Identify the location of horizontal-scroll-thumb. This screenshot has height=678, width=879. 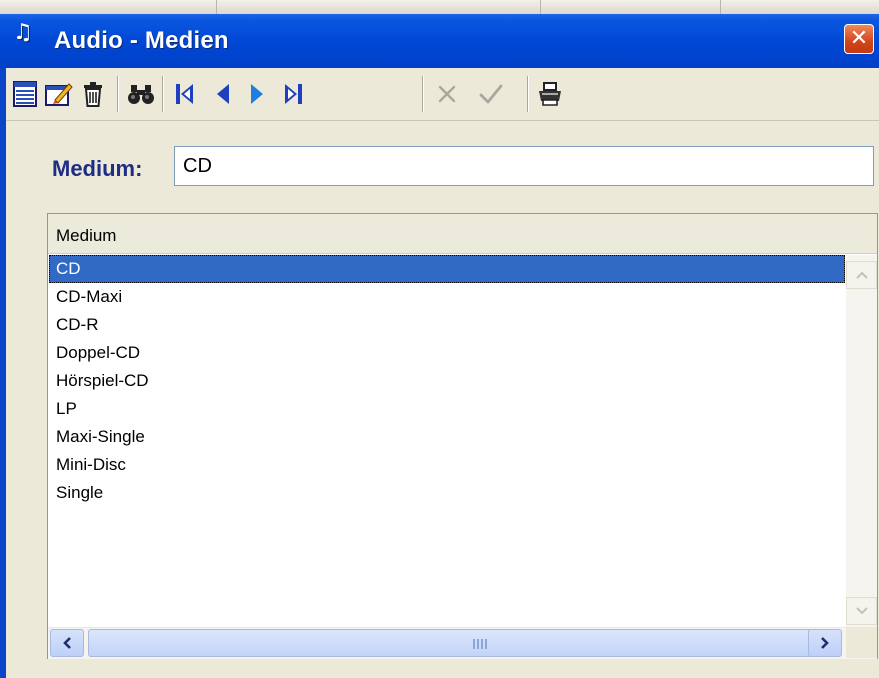
(464, 643).